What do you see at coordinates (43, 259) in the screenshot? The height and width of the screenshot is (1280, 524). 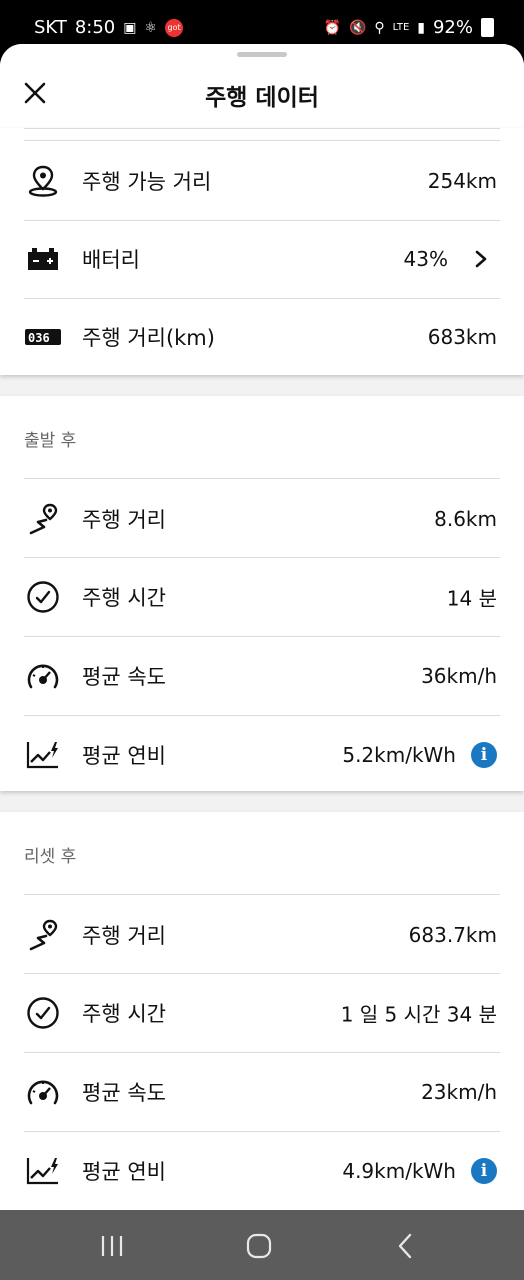 I see `battery-icon` at bounding box center [43, 259].